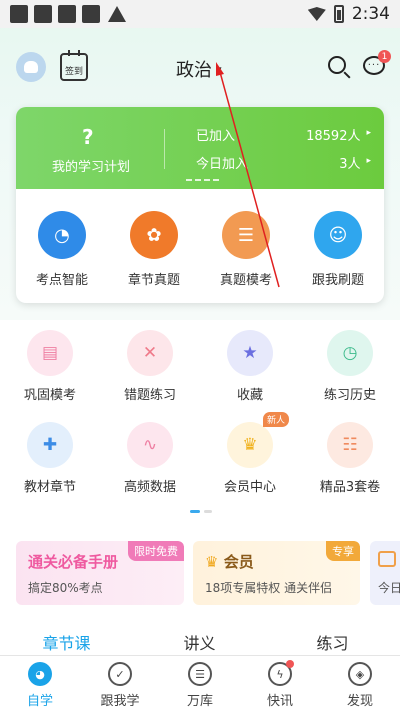  Describe the element at coordinates (222, 164) in the screenshot. I see `today-label: 今日加入` at that location.